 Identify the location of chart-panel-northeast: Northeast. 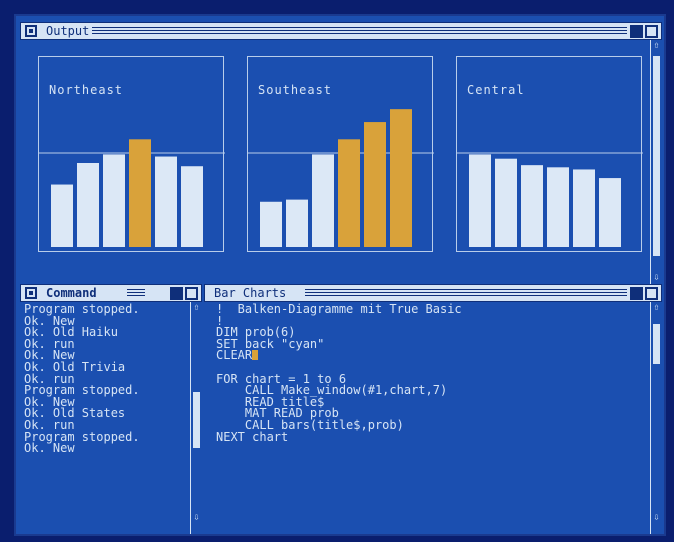
(131, 154).